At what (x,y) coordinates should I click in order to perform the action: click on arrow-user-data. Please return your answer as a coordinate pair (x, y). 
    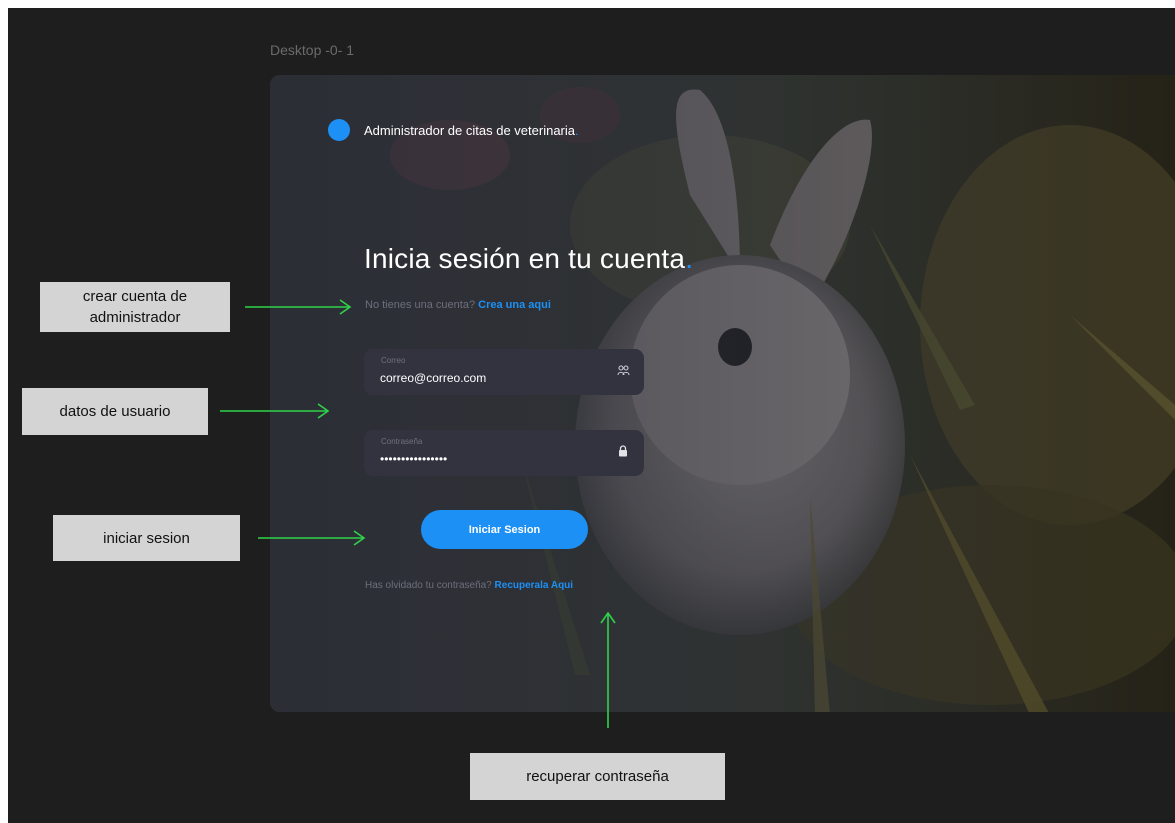
    Looking at the image, I should click on (275, 411).